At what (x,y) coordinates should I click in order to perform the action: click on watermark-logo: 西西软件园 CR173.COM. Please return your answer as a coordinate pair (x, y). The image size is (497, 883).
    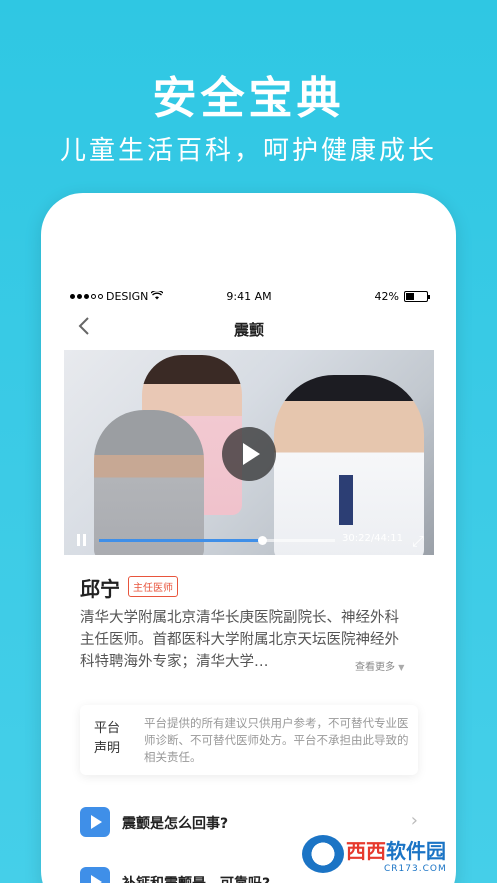
    Looking at the image, I should click on (396, 854).